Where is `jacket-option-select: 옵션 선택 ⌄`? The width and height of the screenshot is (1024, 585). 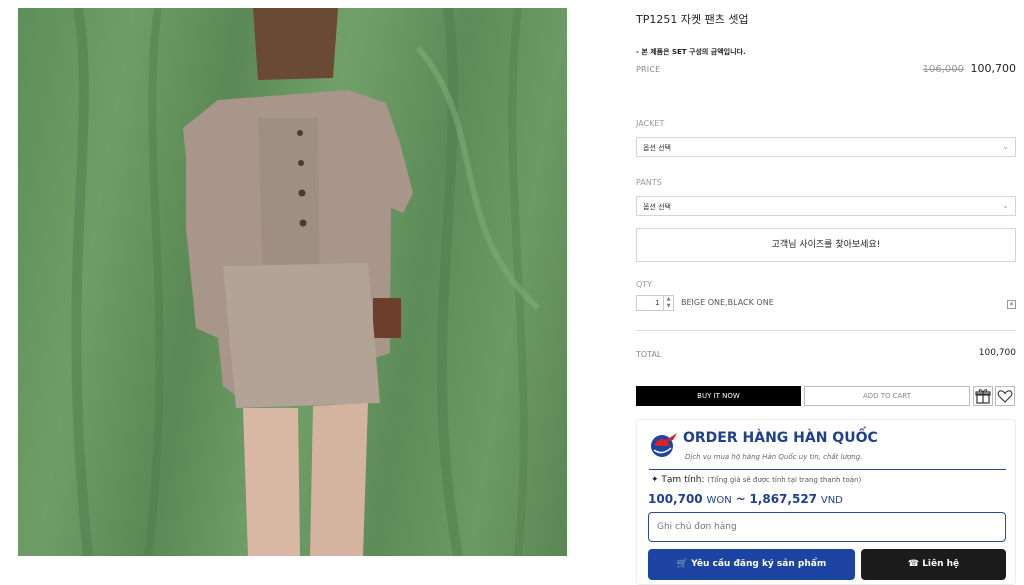
jacket-option-select: 옵션 선택 ⌄ is located at coordinates (826, 147).